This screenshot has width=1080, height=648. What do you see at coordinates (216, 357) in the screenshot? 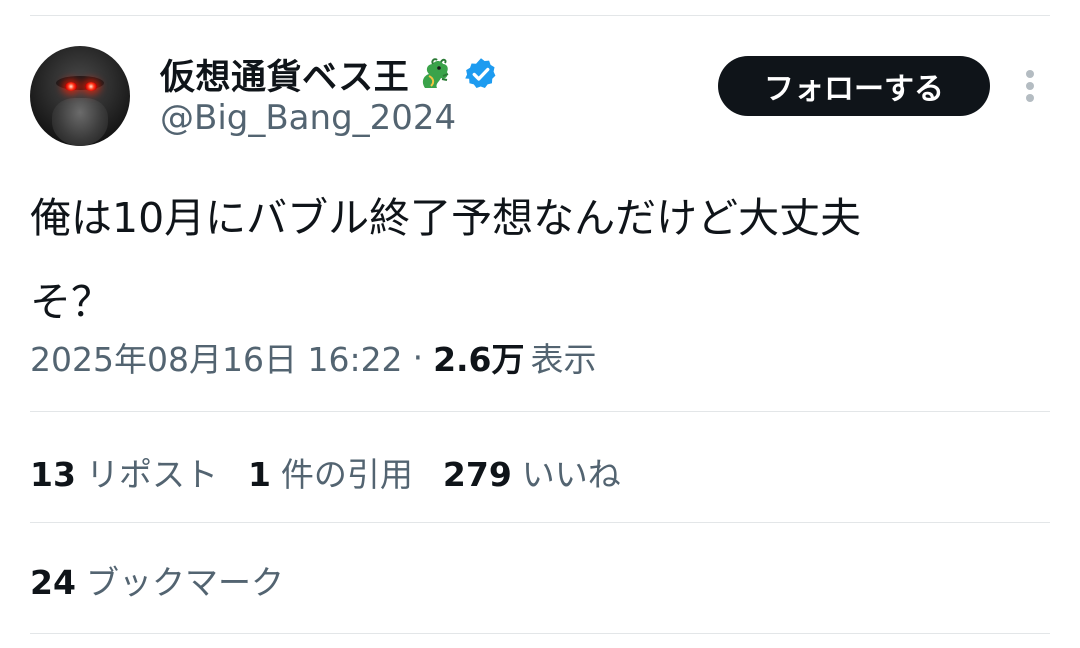
I see `timestamp: 2025年08月16日 16:22` at bounding box center [216, 357].